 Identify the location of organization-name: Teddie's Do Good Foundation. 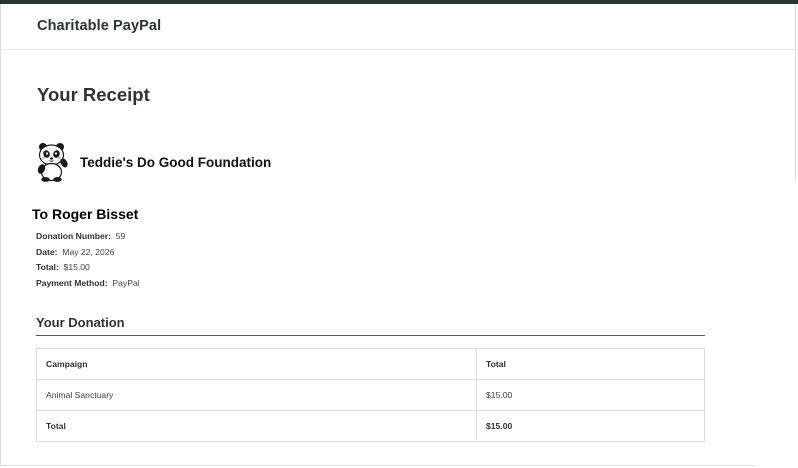
(176, 162).